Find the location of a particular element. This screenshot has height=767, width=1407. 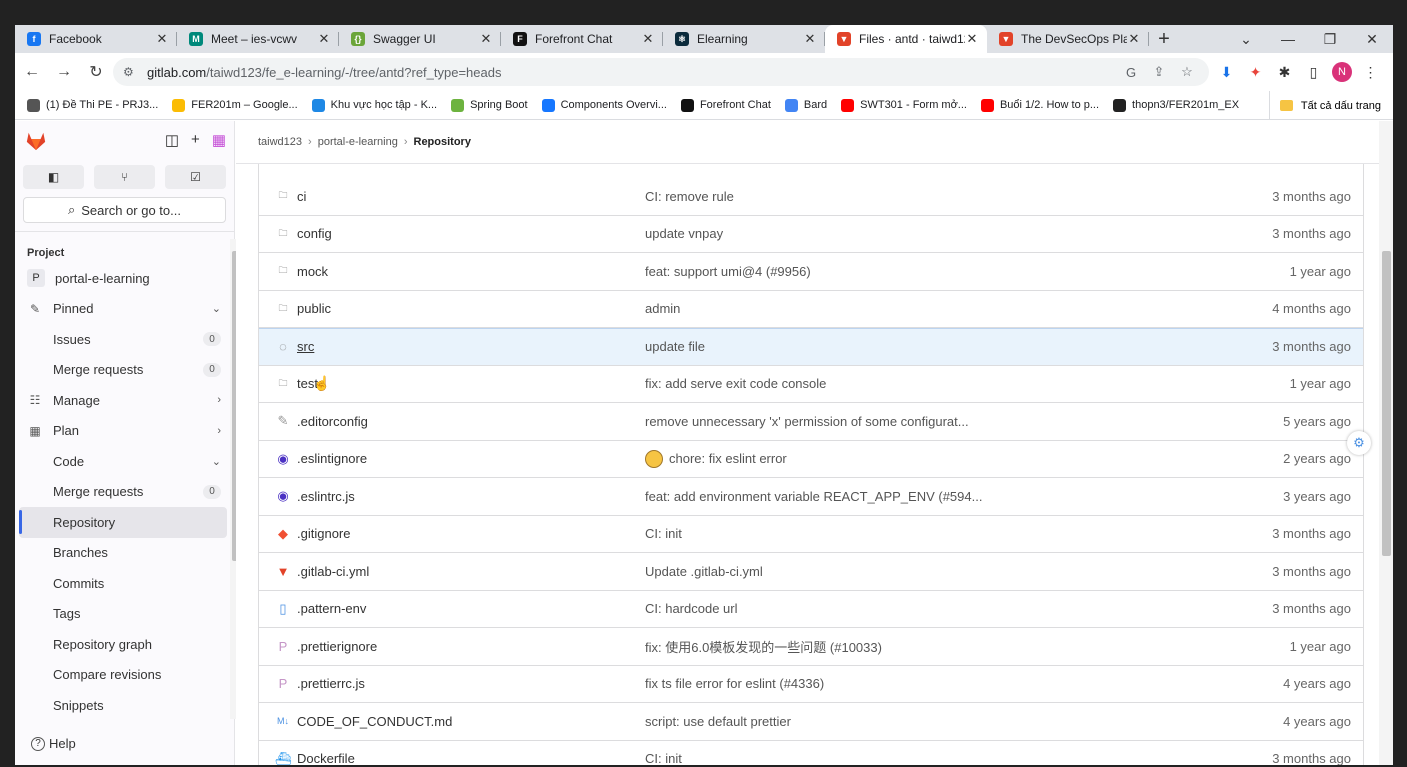

sidebar-project-link: P portal-e-learning is located at coordinates (123, 278).